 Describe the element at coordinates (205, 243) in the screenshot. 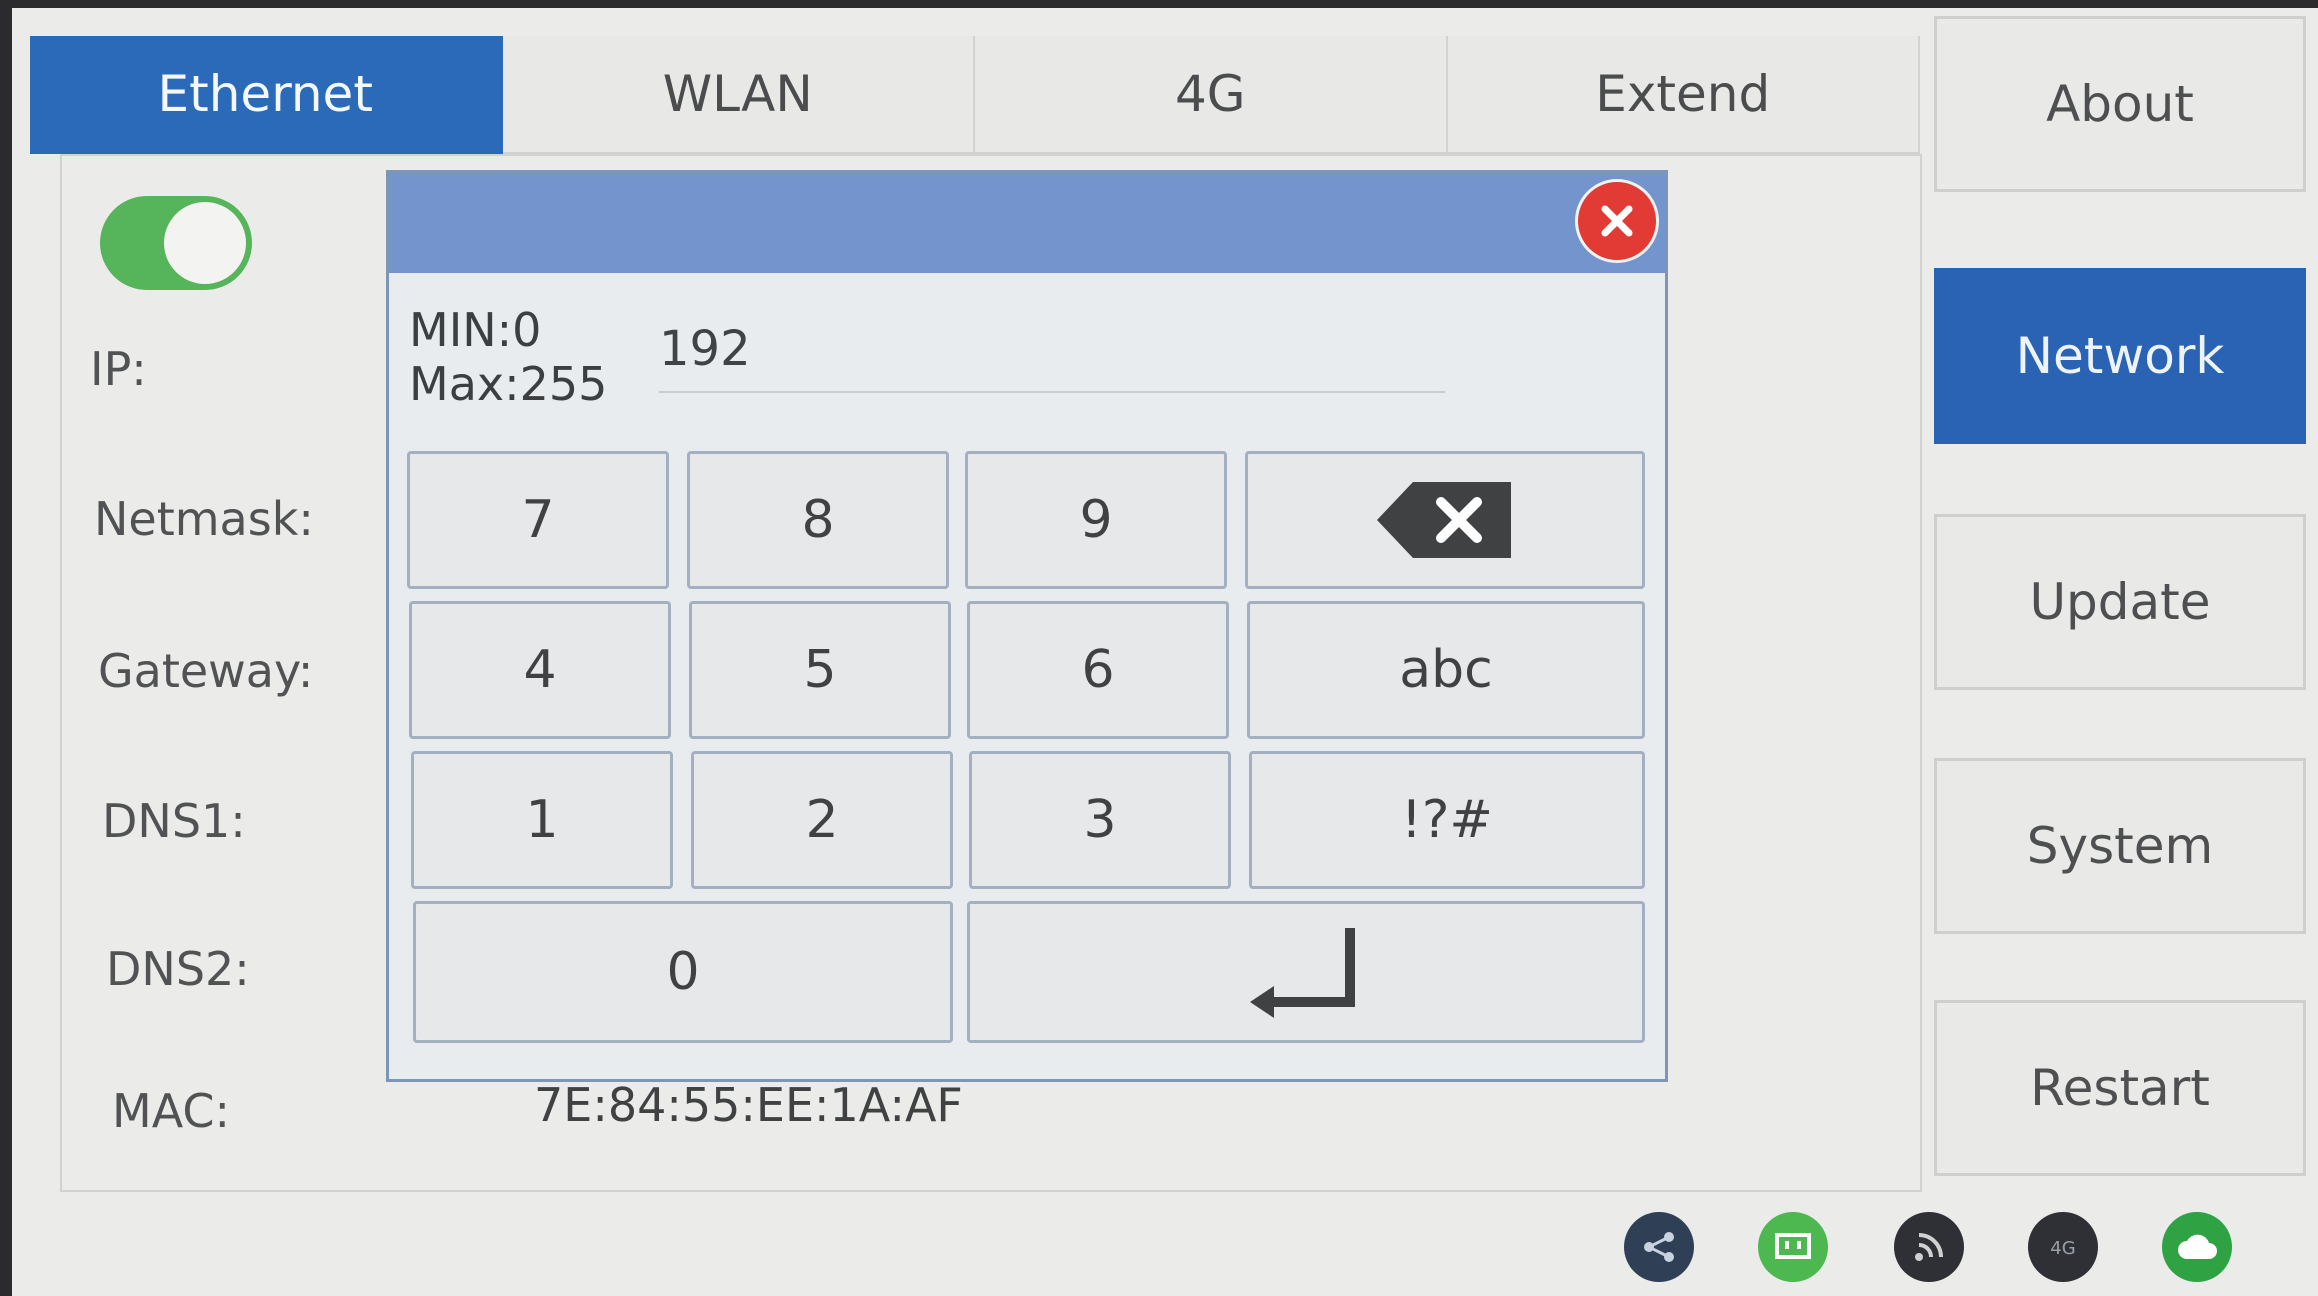

I see `toggle-knob` at that location.